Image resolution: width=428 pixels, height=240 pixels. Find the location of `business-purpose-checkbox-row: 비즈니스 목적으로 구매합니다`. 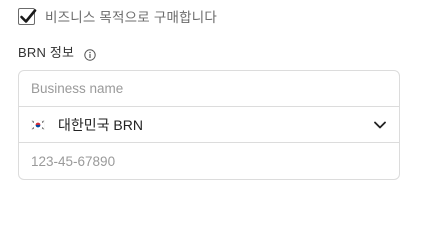

business-purpose-checkbox-row: 비즈니스 목적으로 구매합니다 is located at coordinates (117, 16).